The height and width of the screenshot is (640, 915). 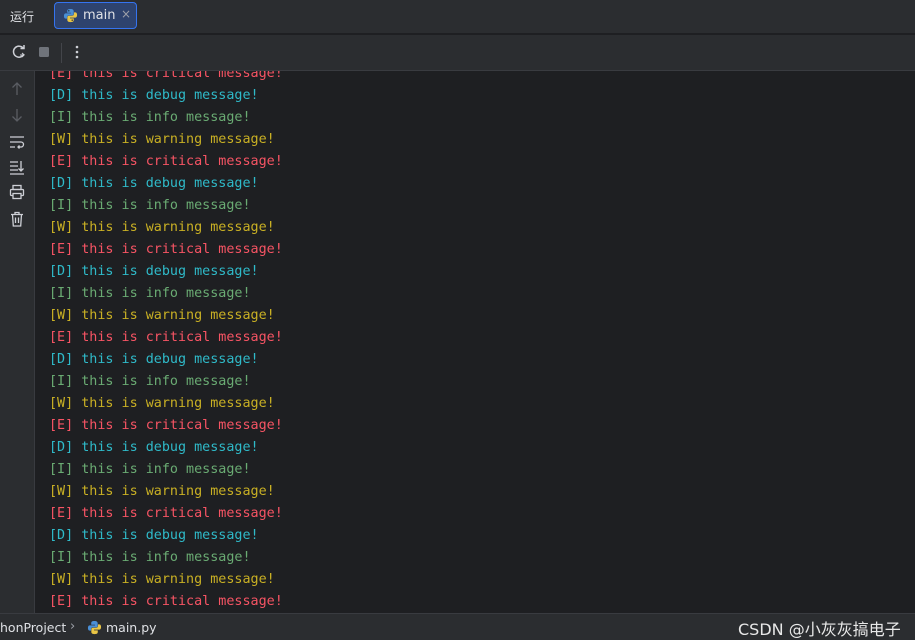 What do you see at coordinates (94, 629) in the screenshot?
I see `python-file-icon` at bounding box center [94, 629].